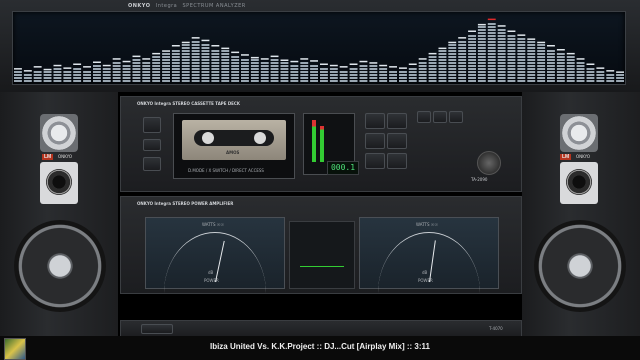 The height and width of the screenshot is (360, 640). Describe the element at coordinates (397, 161) in the screenshot. I see `rec-mute-button` at that location.